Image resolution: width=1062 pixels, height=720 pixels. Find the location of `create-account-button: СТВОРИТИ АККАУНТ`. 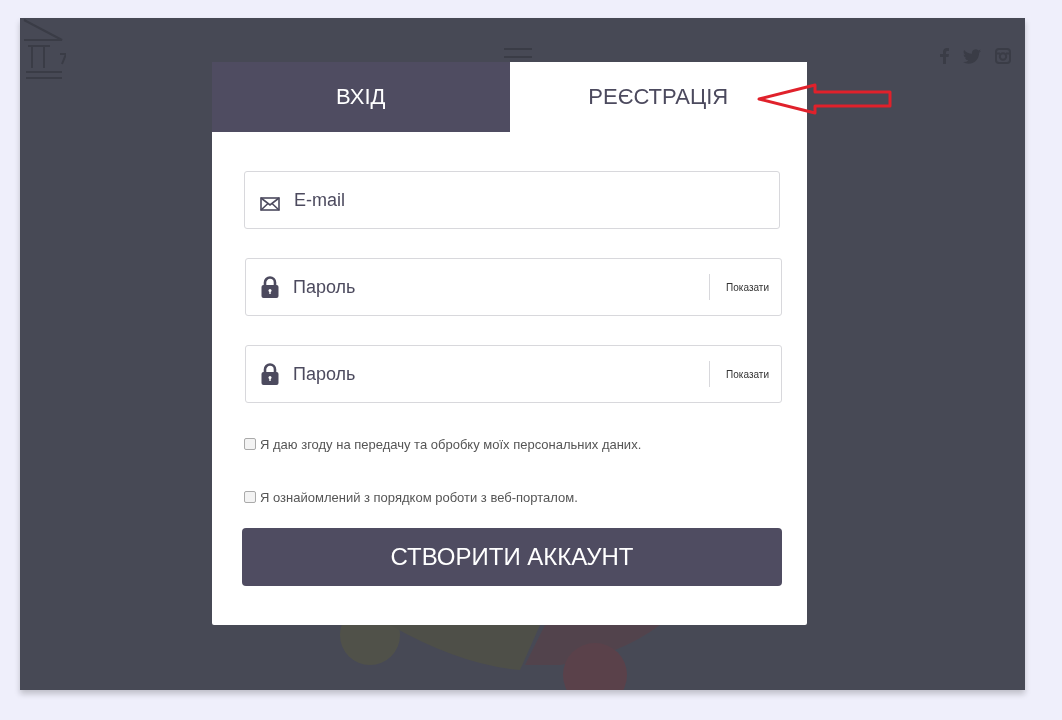

create-account-button: СТВОРИТИ АККАУНТ is located at coordinates (512, 557).